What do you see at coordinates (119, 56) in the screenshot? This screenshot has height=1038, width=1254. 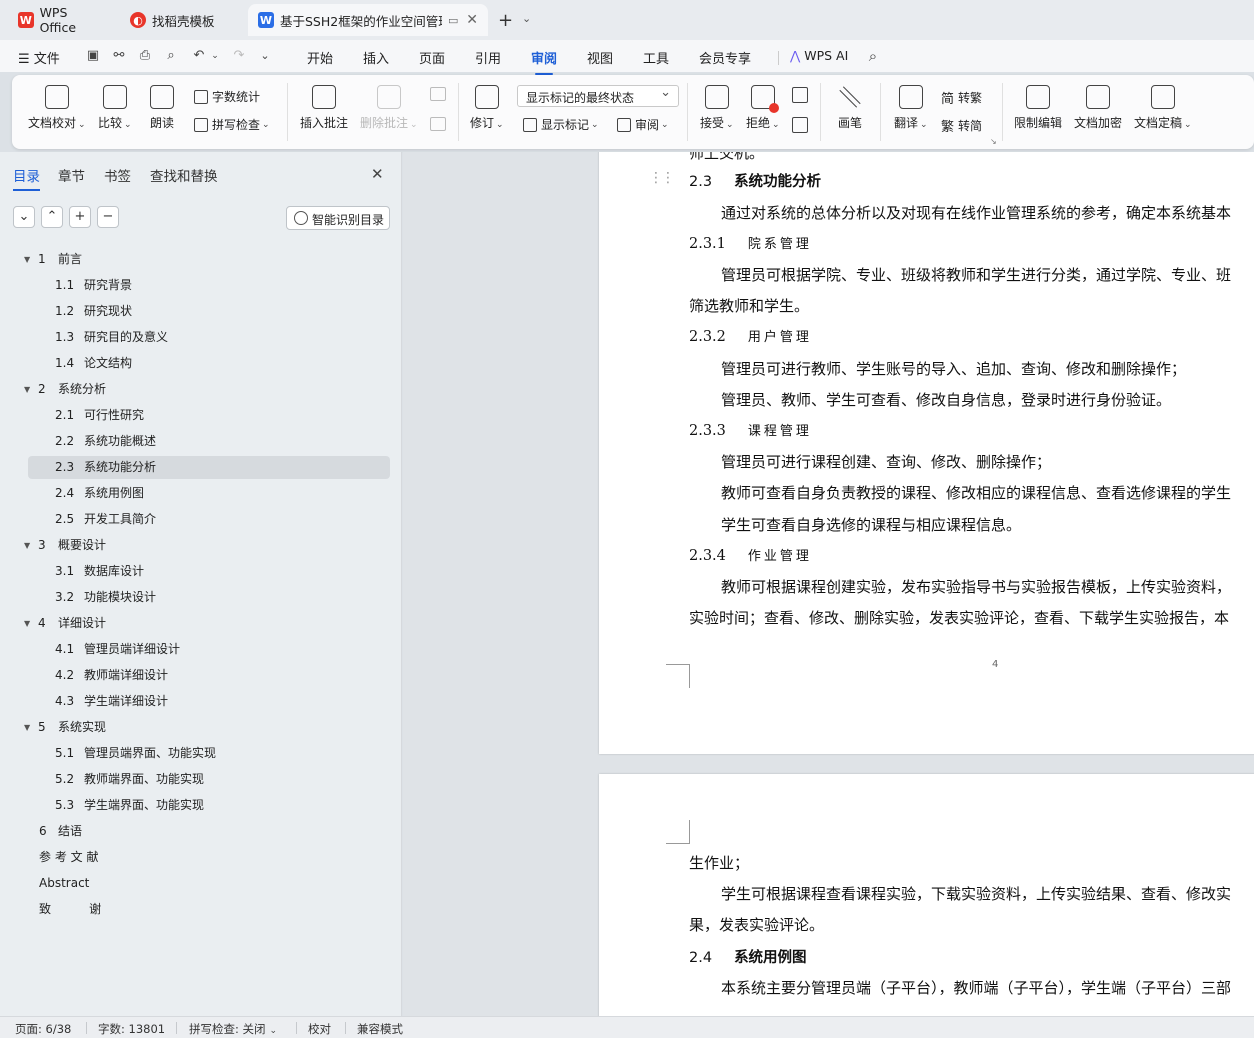 I see `share-icon: ⚯` at bounding box center [119, 56].